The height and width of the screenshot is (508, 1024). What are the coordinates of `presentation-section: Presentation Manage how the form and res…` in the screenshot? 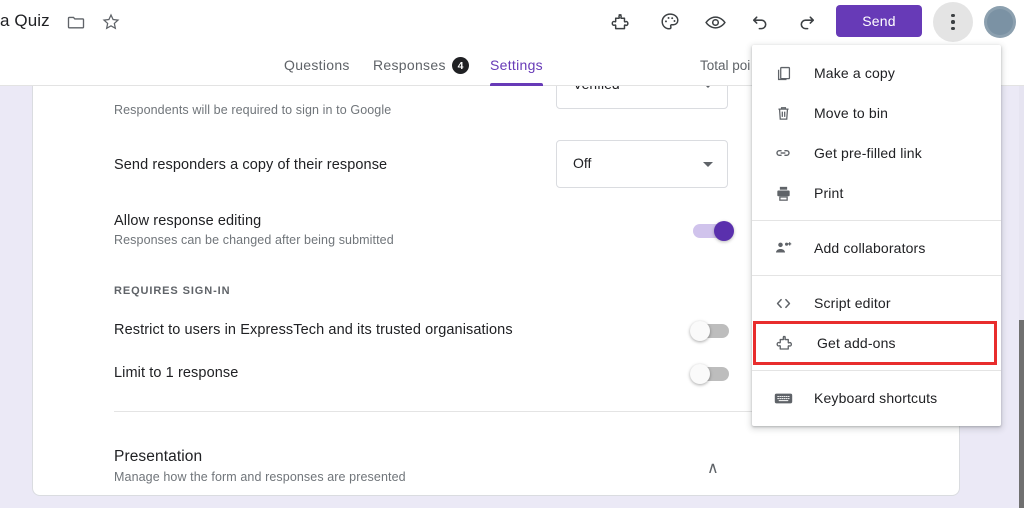 It's located at (260, 466).